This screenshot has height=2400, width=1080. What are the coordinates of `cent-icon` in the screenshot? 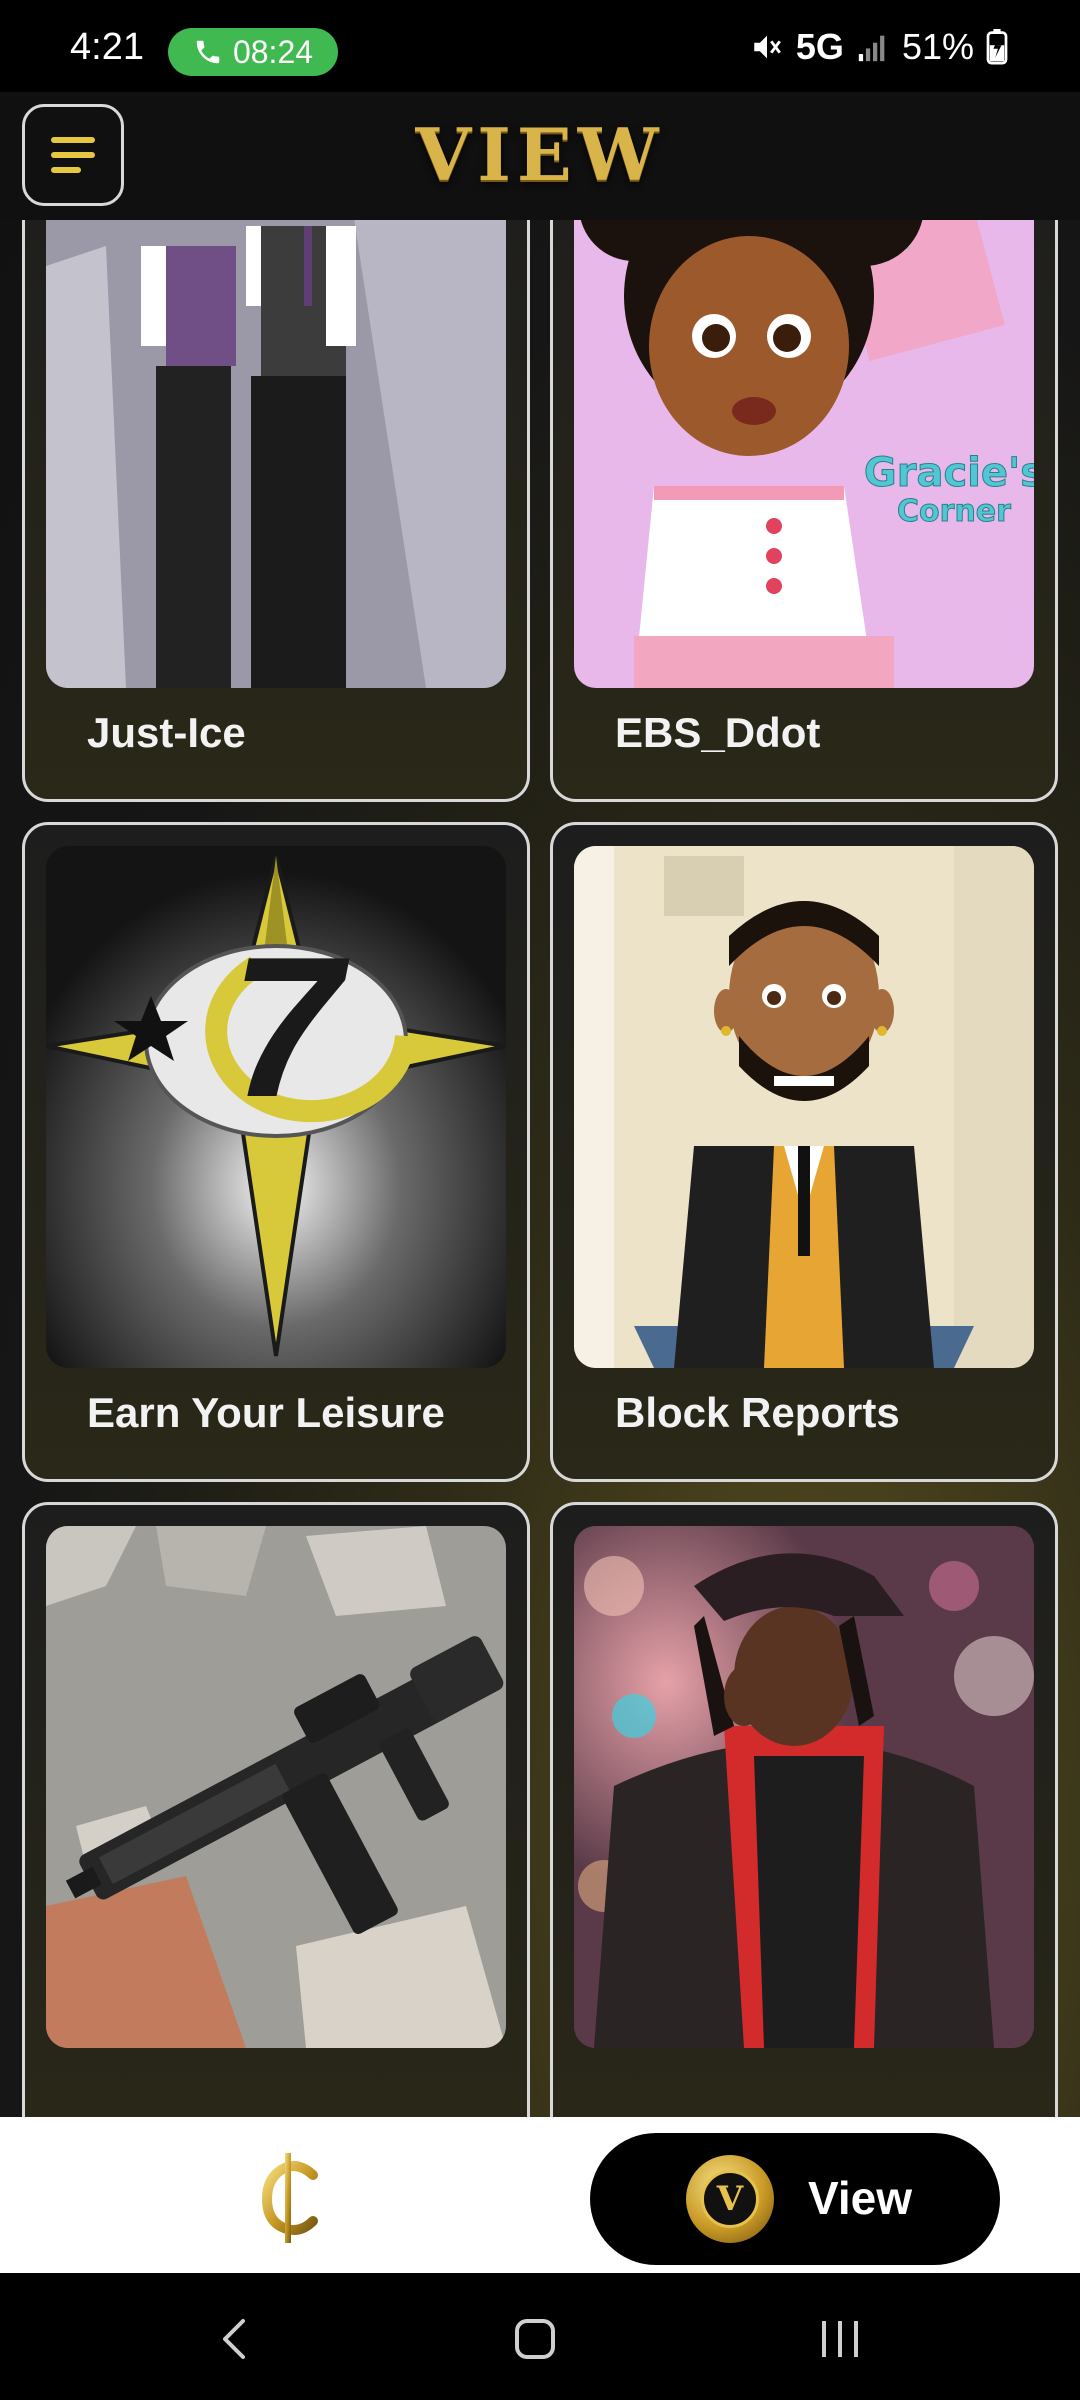 It's located at (289, 2198).